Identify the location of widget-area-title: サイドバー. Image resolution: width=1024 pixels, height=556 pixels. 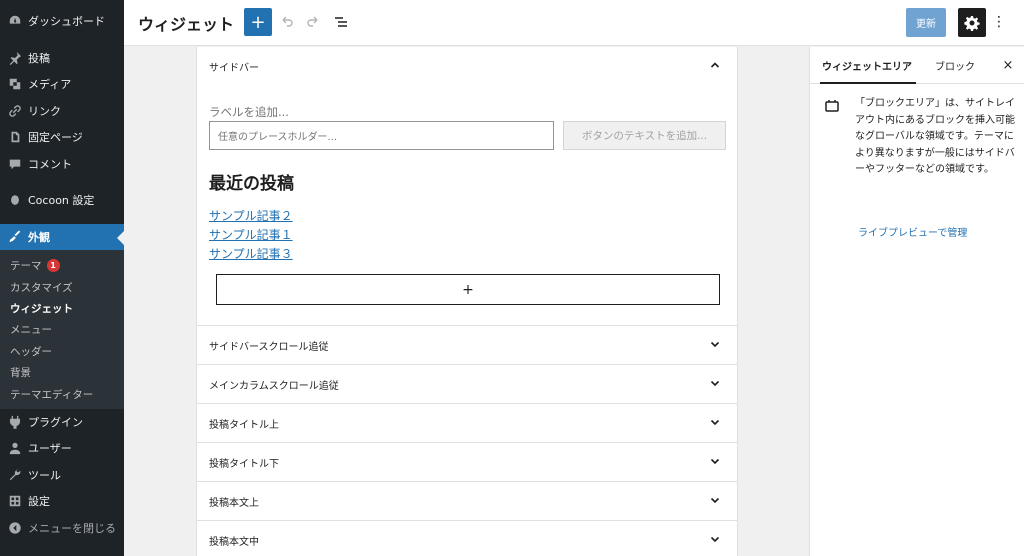
(234, 68).